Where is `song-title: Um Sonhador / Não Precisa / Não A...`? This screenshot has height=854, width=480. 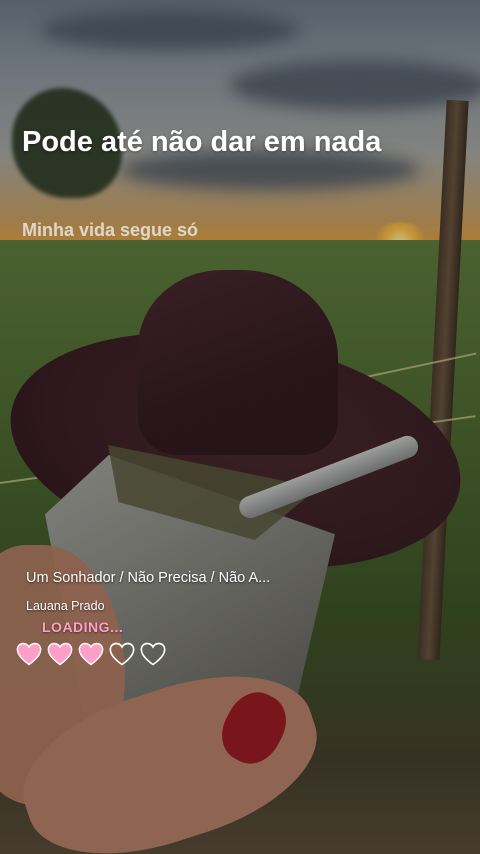 song-title: Um Sonhador / Não Precisa / Não A... is located at coordinates (148, 578).